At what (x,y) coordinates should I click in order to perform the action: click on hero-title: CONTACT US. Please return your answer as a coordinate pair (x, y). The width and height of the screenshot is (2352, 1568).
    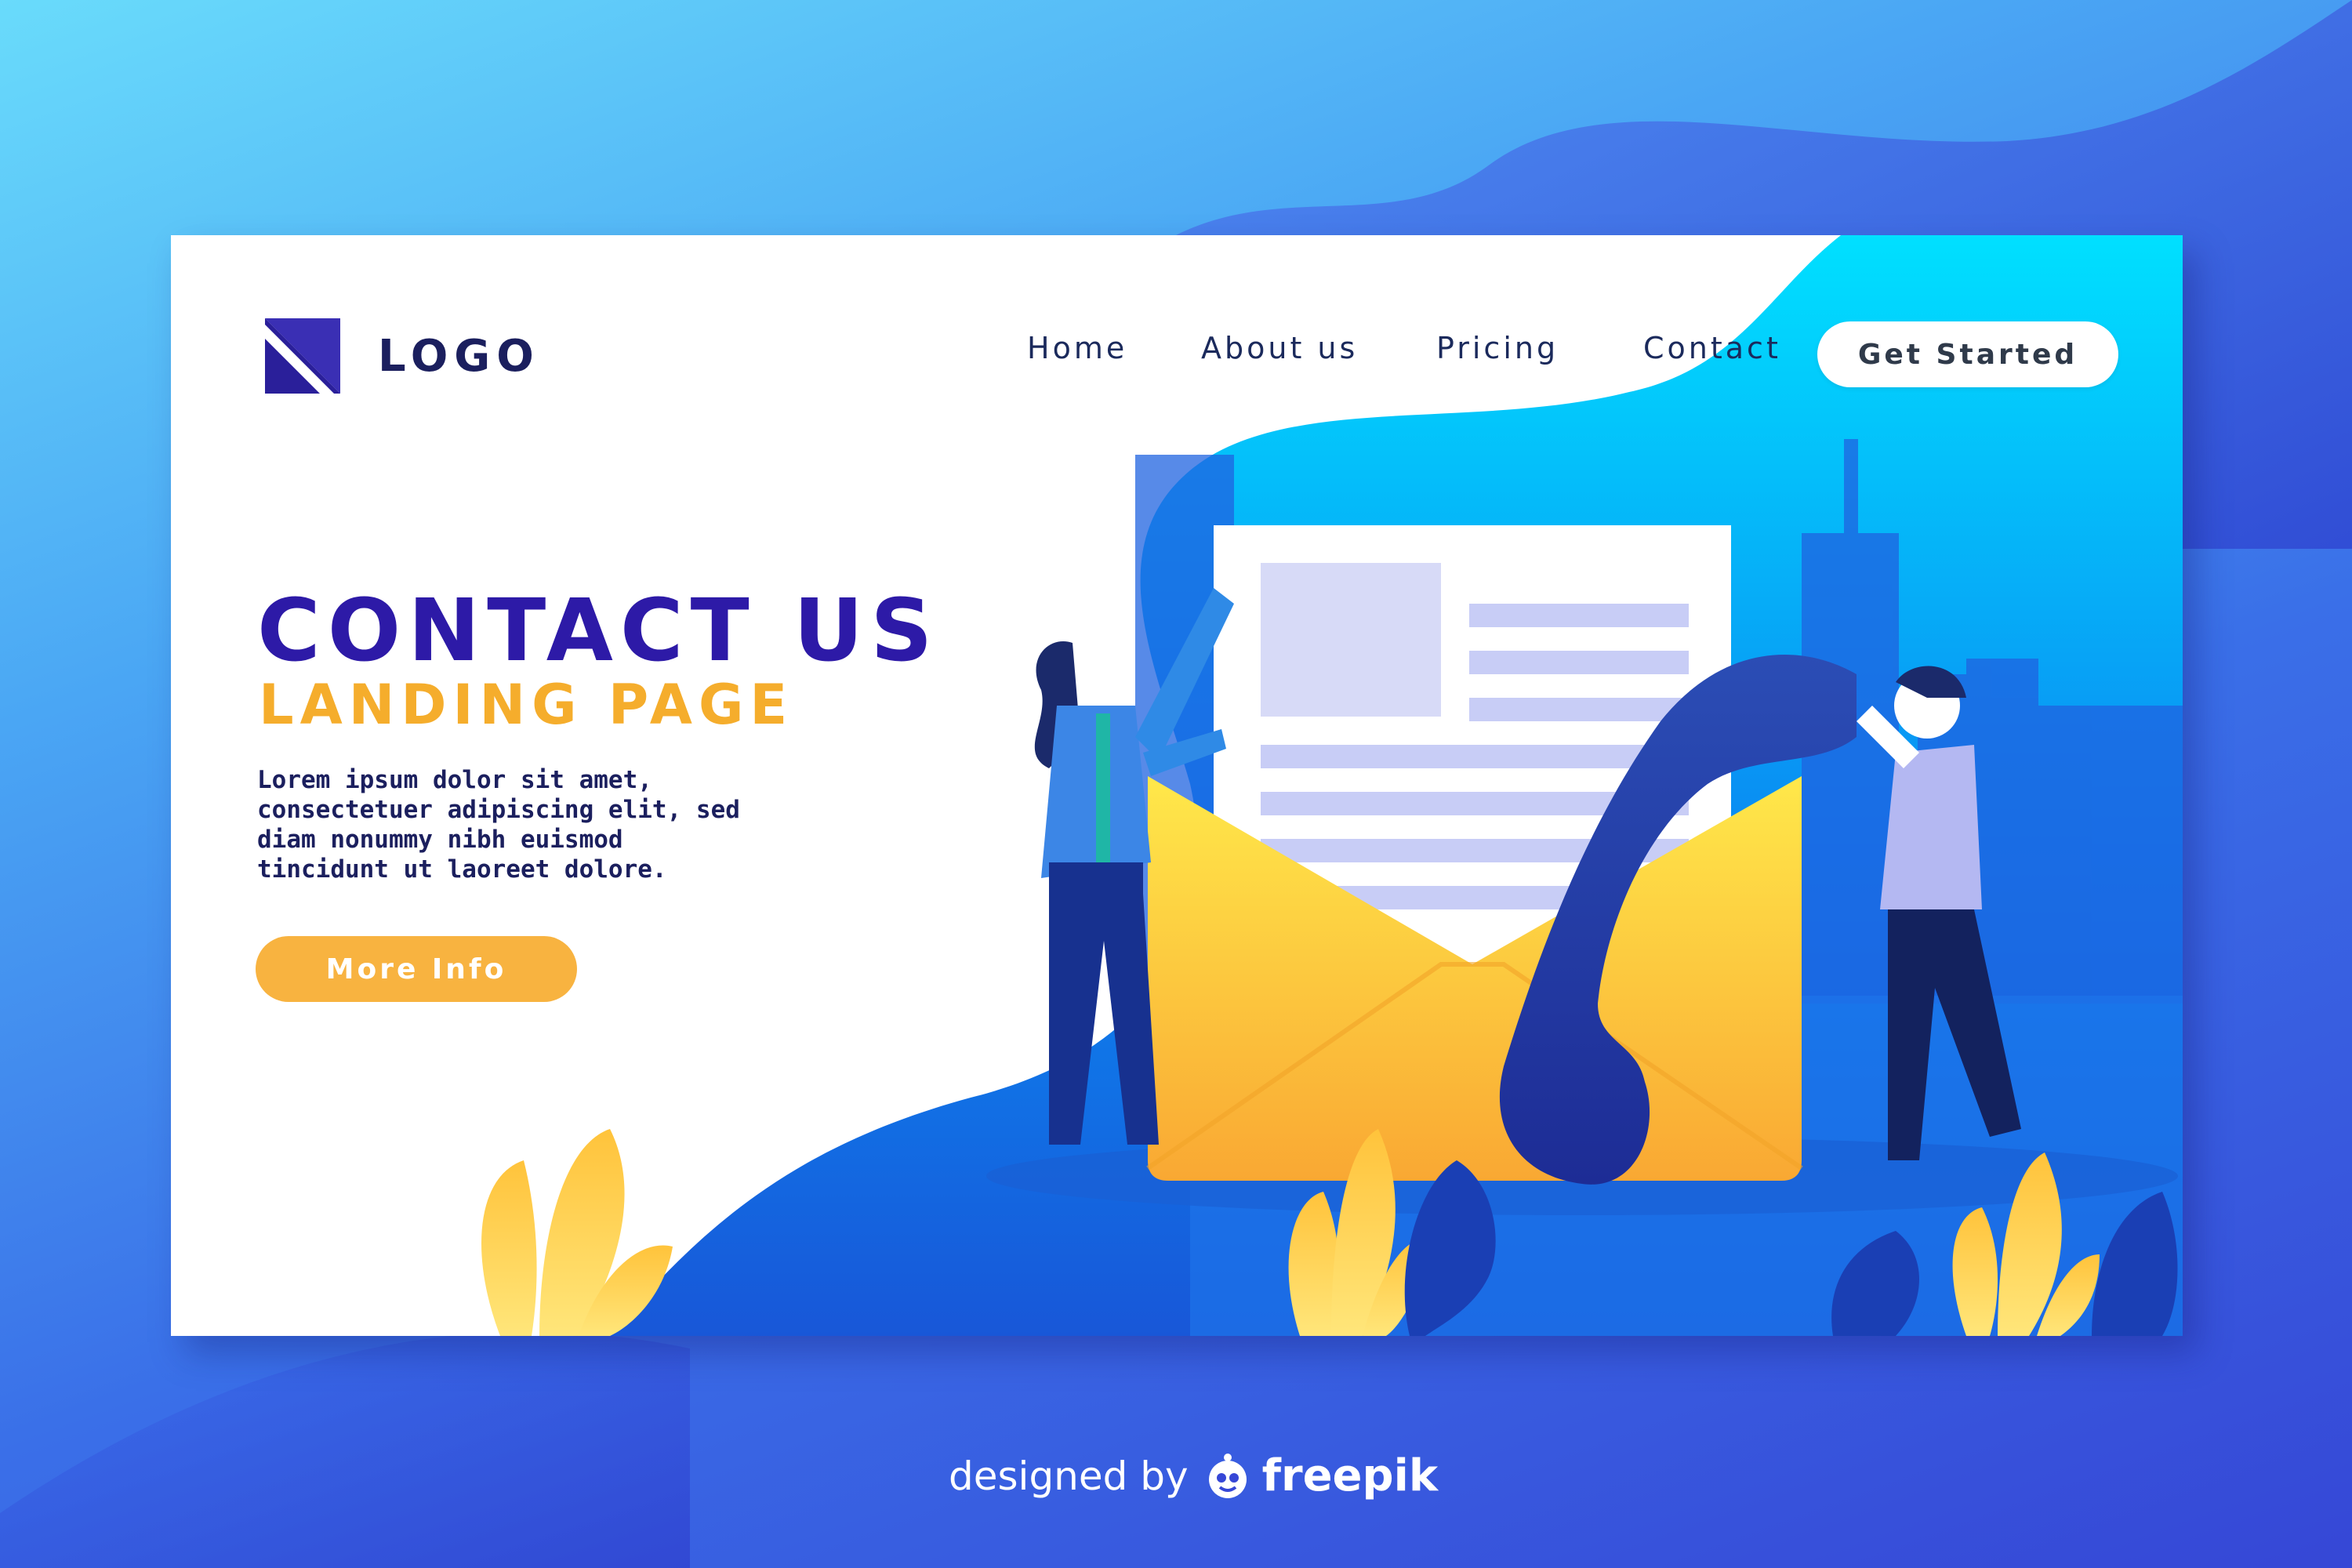
    Looking at the image, I should click on (598, 630).